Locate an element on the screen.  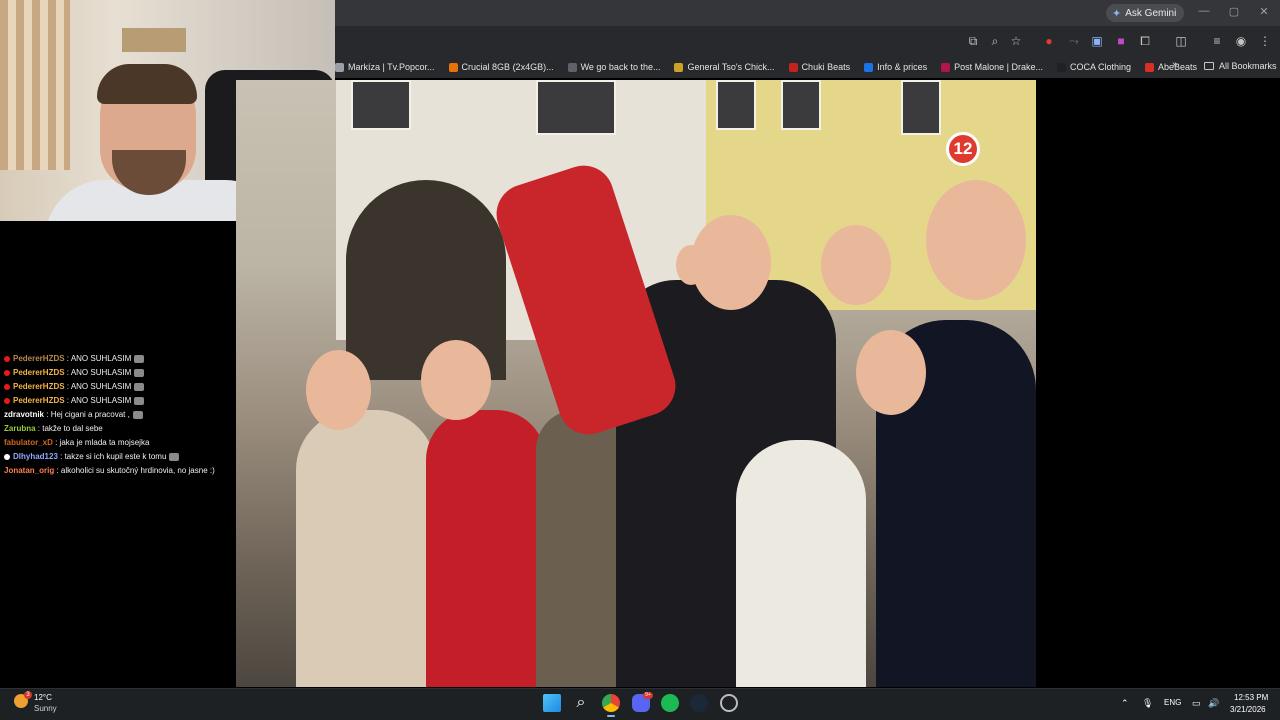
minimize-icon: — is located at coordinates (1204, 11).